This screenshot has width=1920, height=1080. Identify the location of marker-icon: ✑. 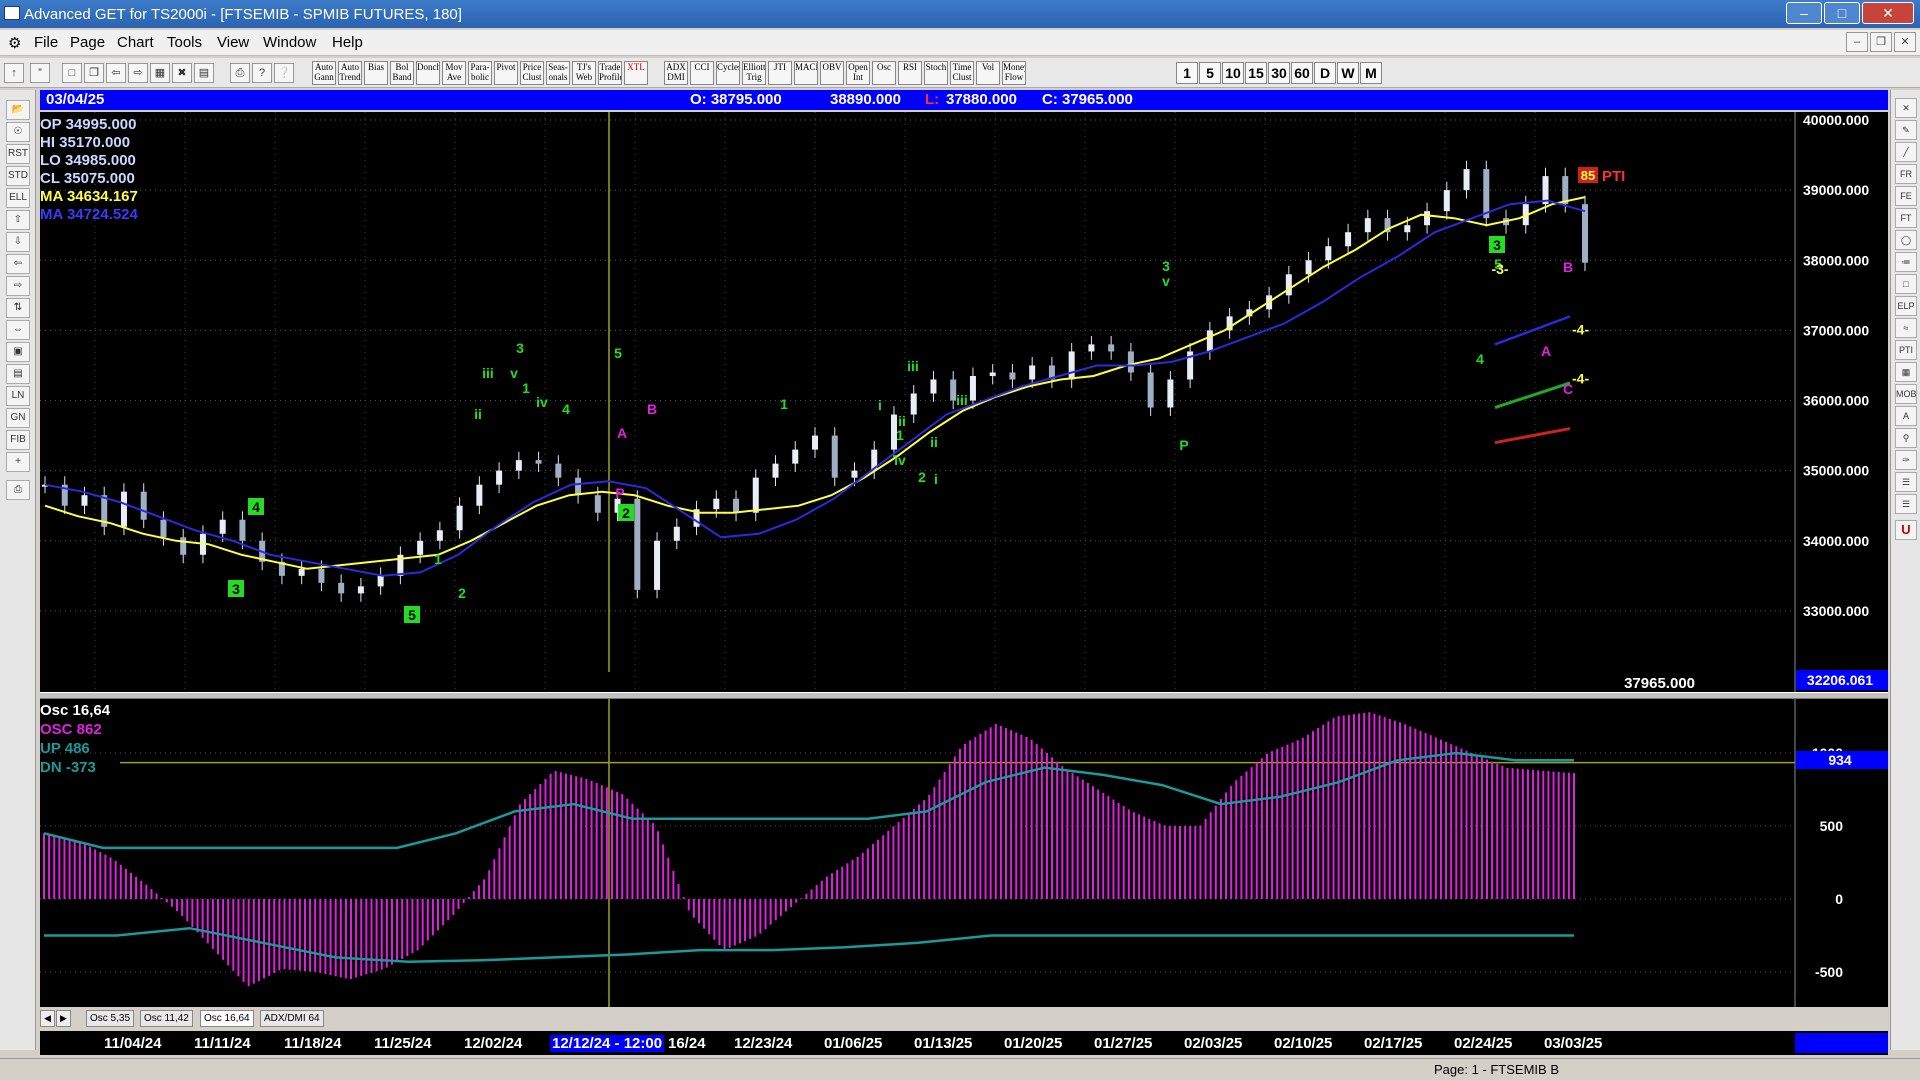
(1906, 460).